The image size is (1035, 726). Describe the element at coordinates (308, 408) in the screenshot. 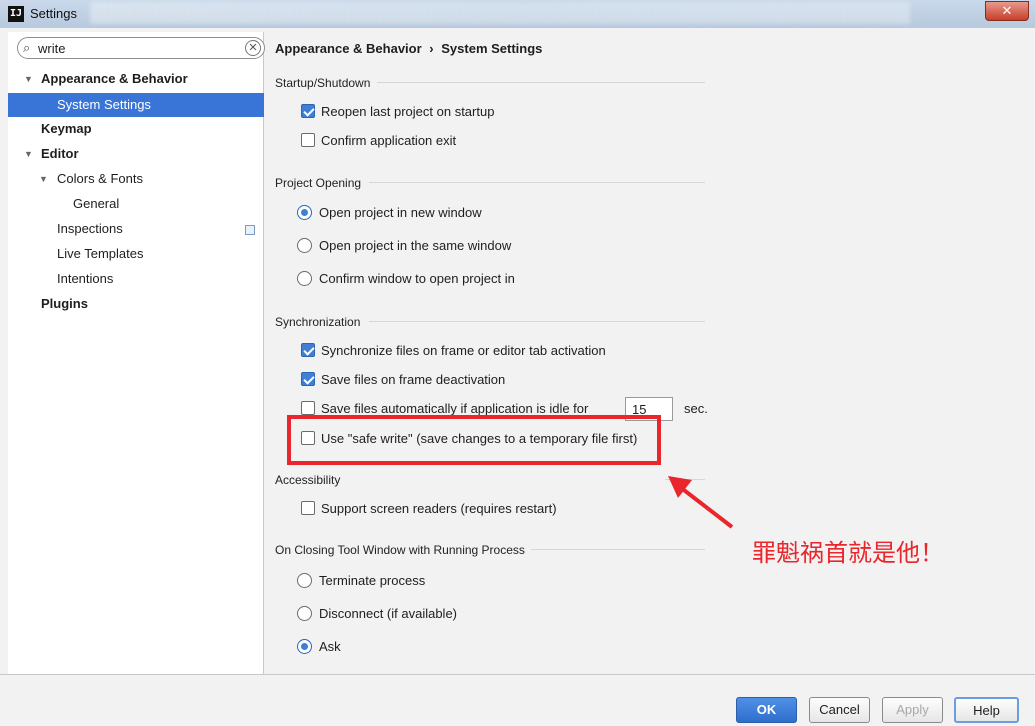

I see `save-when-idle-checkbox` at that location.